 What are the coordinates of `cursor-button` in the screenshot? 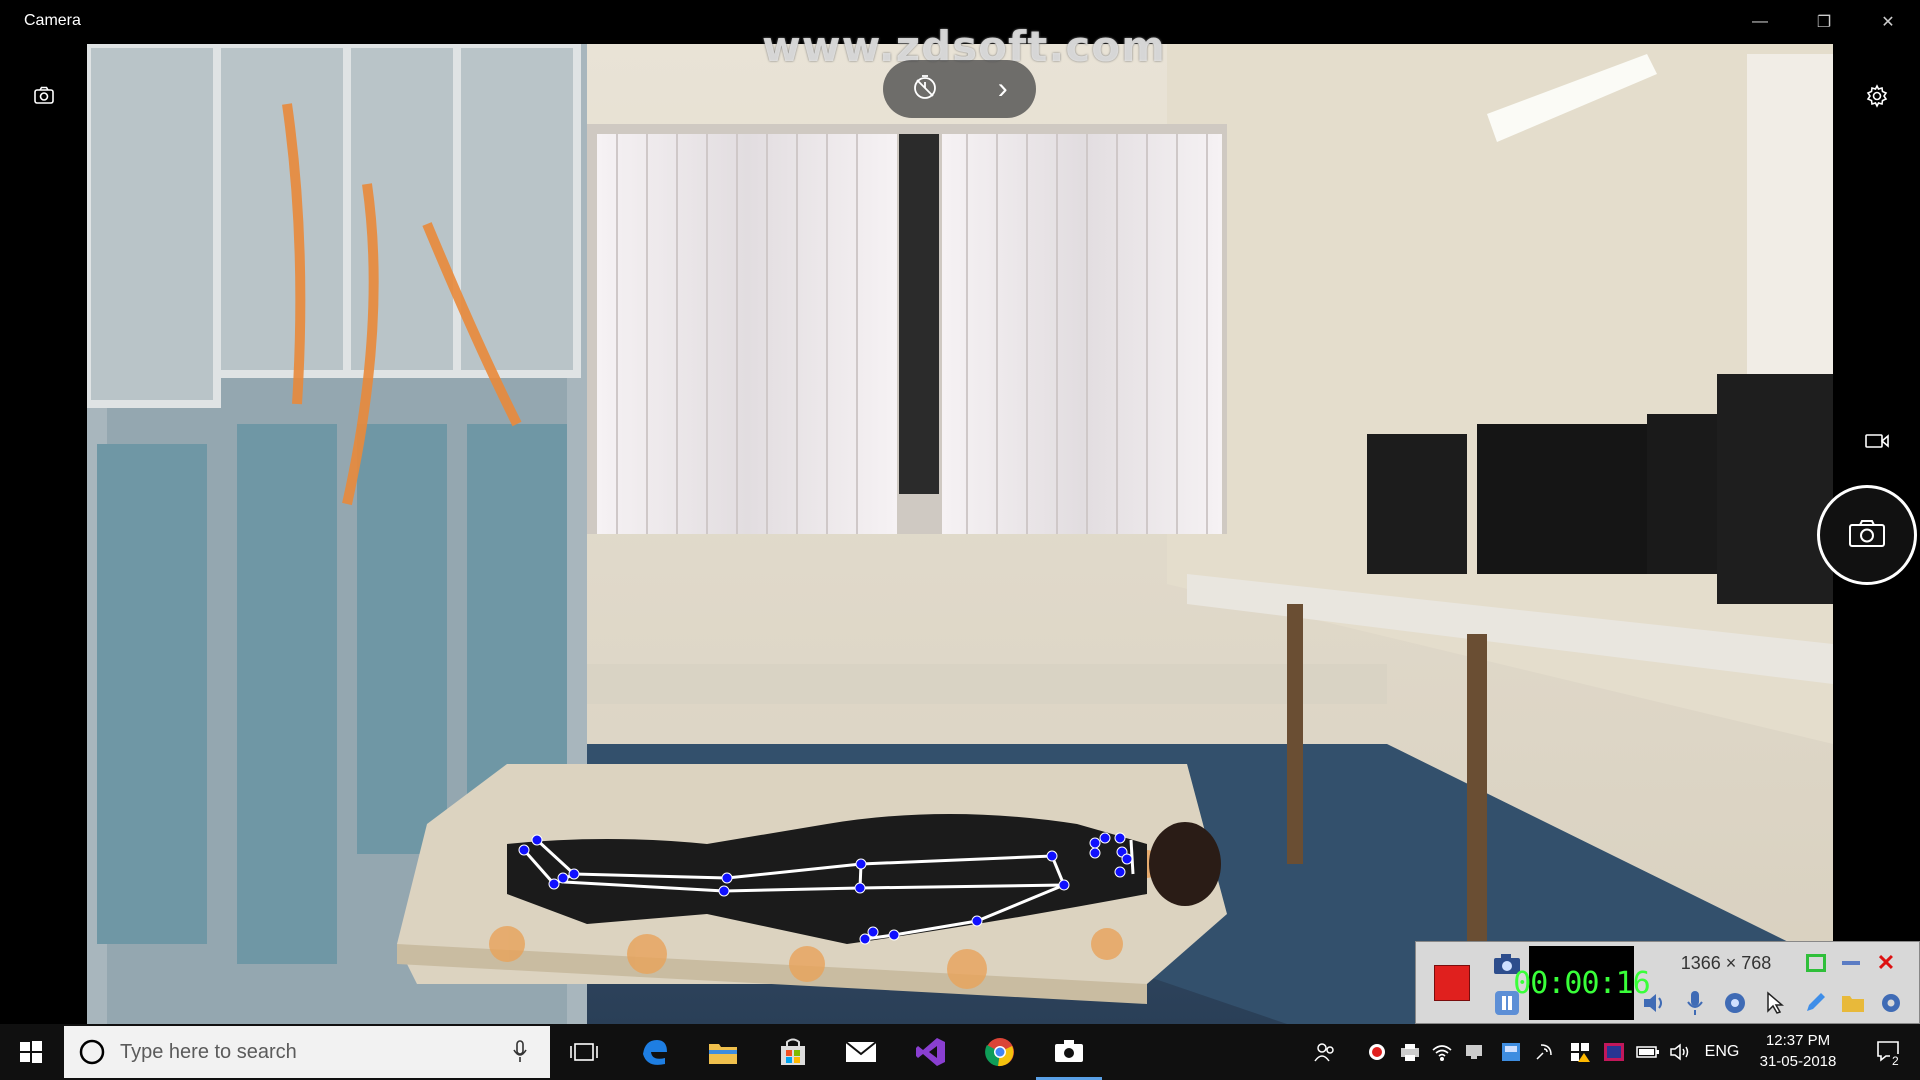 It's located at (1775, 1003).